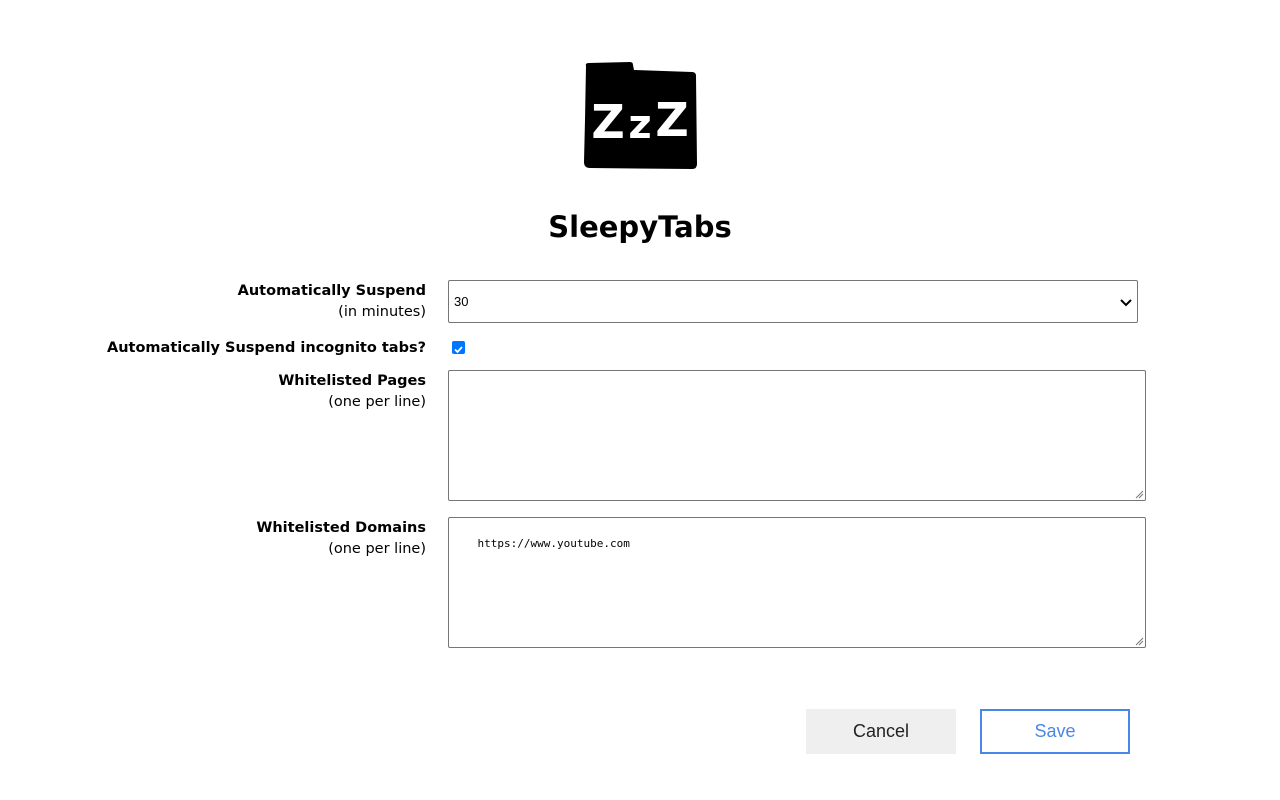 The image size is (1280, 800). What do you see at coordinates (341, 539) in the screenshot?
I see `whitelisted-domains-label: Whitelisted Domains (one per line)` at bounding box center [341, 539].